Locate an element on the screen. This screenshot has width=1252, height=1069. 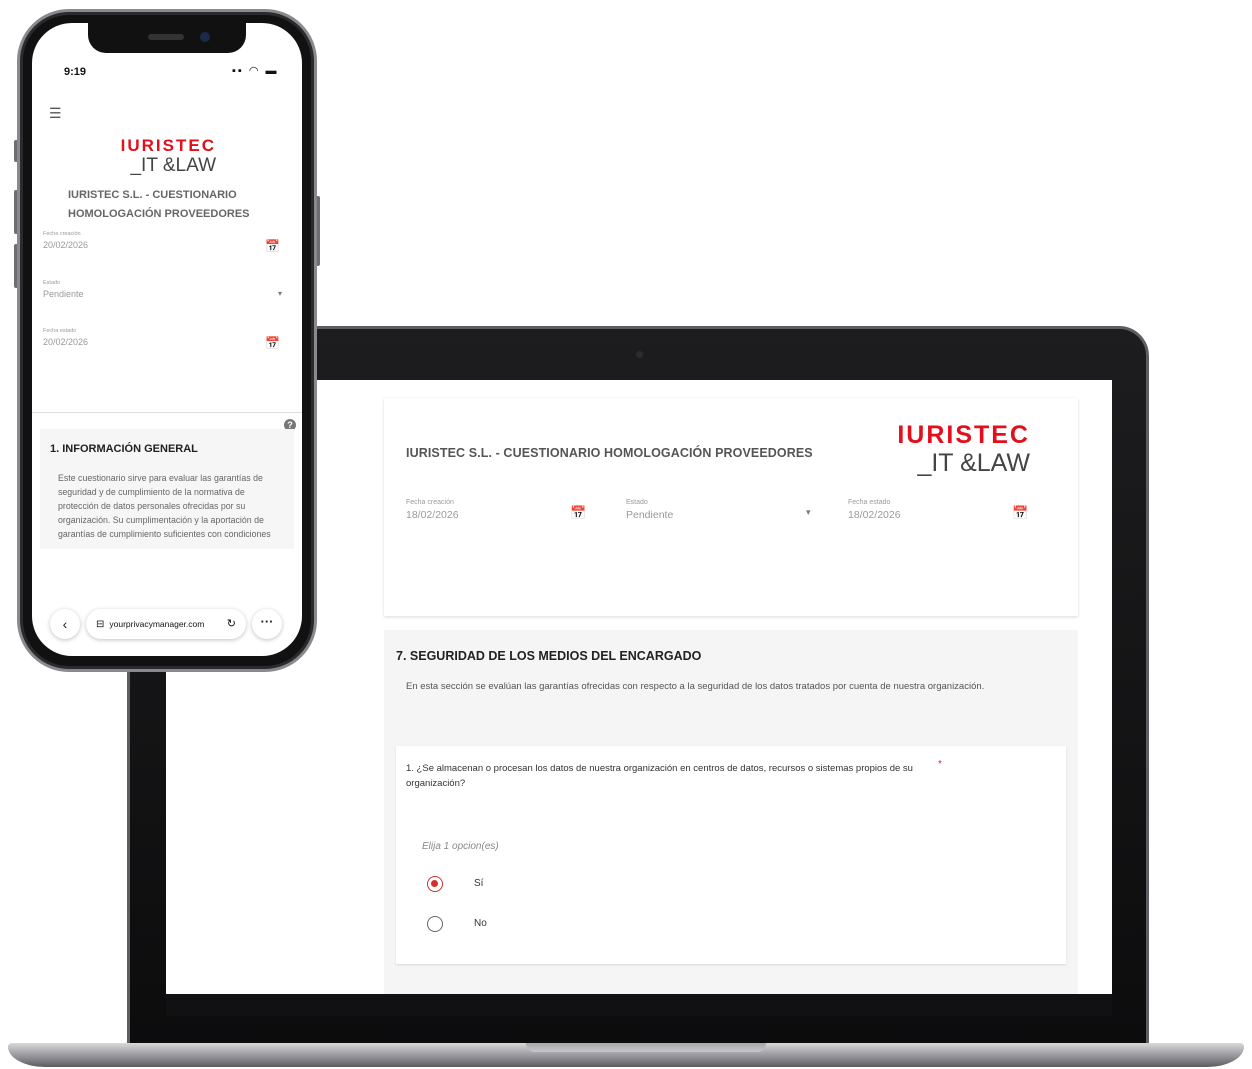
status-date-field: Fecha estado 18/02/2026 📅 is located at coordinates (938, 510).